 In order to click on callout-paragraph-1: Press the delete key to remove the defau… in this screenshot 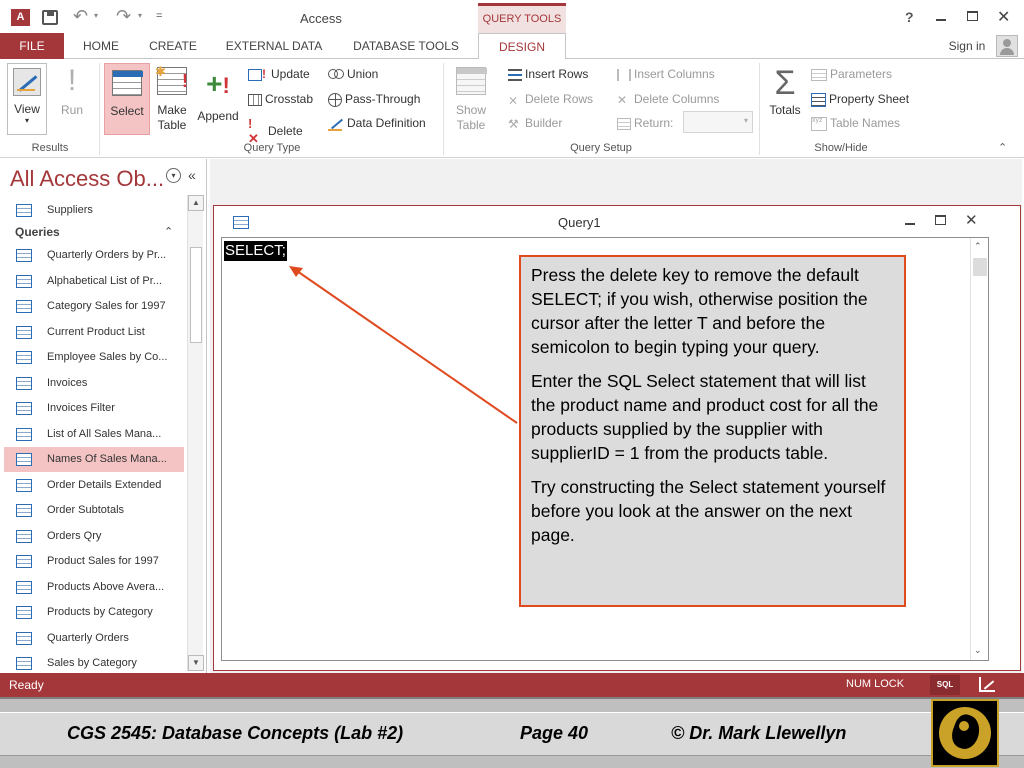, I will do `click(699, 311)`.